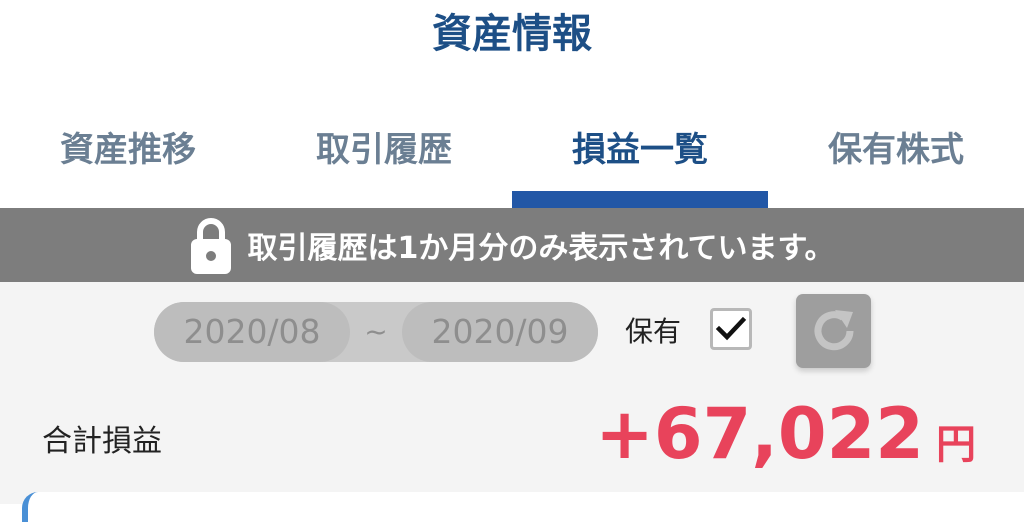 This screenshot has height=522, width=1024. I want to click on date-from-select: 2020/08, so click(252, 332).